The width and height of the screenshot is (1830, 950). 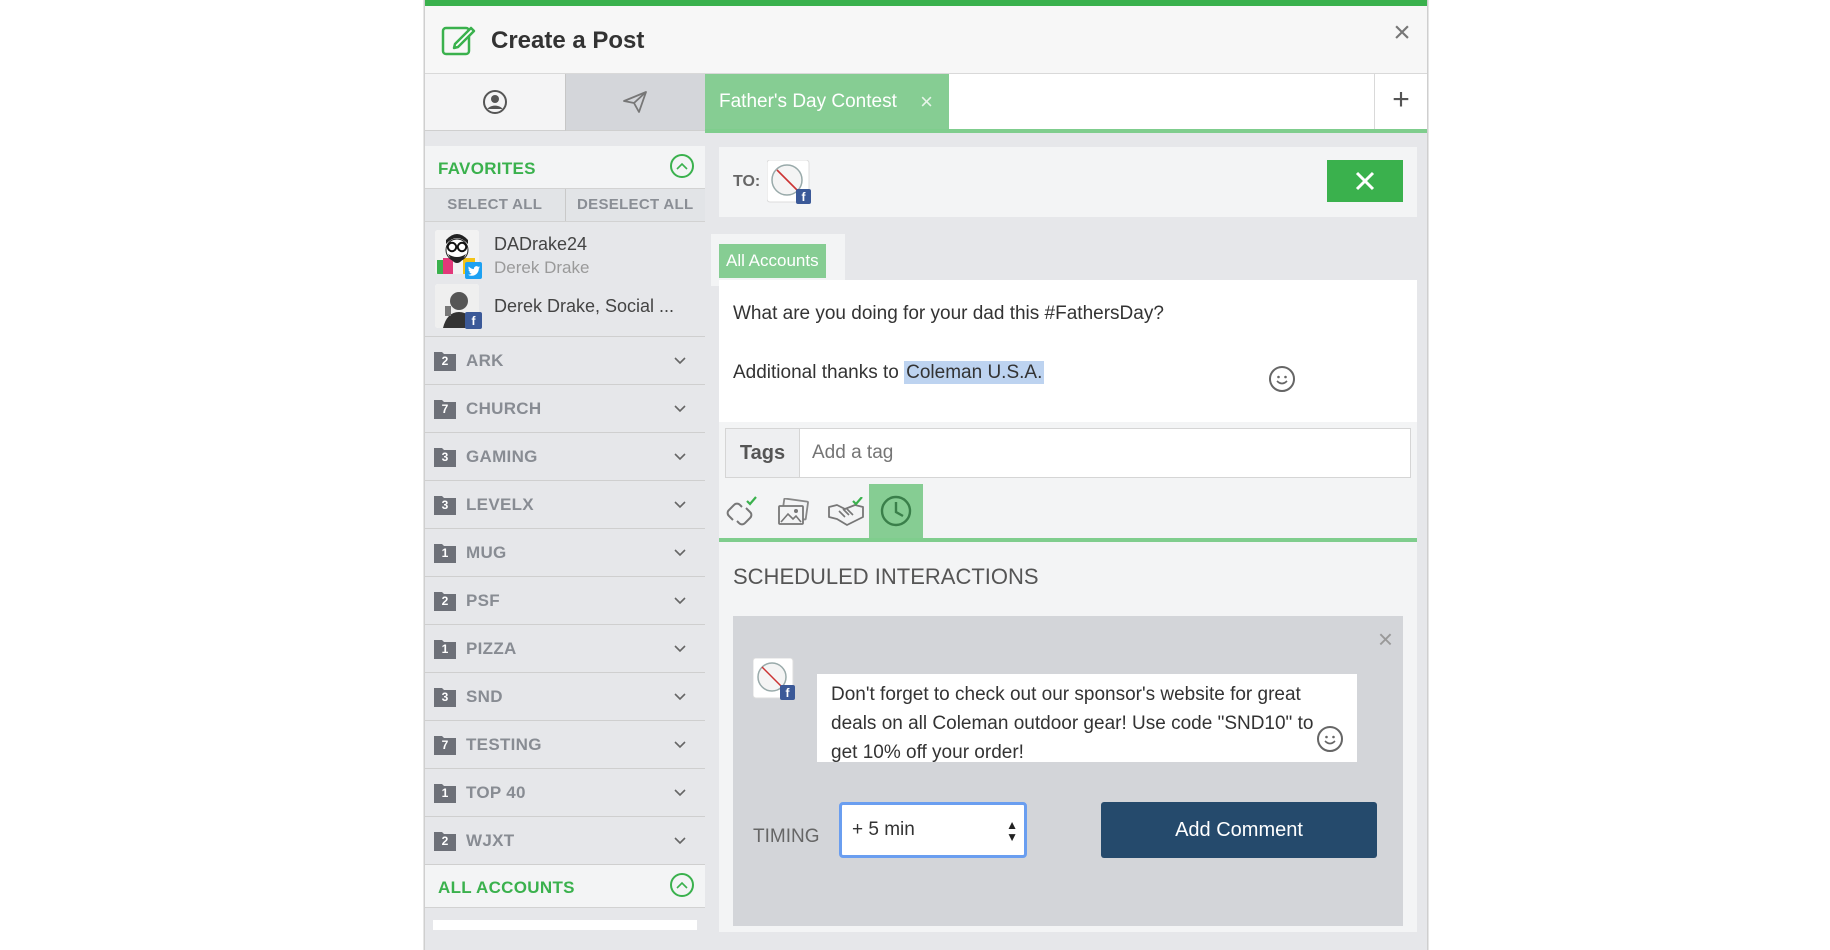 What do you see at coordinates (565, 553) in the screenshot?
I see `group-row: 1 MUG` at bounding box center [565, 553].